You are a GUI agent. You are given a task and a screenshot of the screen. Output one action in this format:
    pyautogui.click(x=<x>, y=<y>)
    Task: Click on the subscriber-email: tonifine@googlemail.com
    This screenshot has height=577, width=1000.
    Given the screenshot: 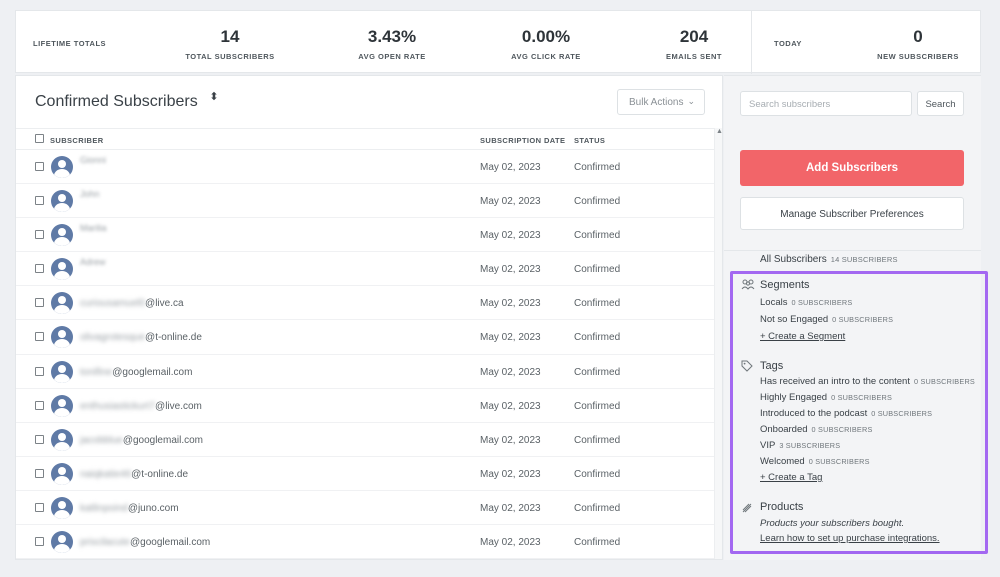 What is the action you would take?
    pyautogui.click(x=136, y=372)
    